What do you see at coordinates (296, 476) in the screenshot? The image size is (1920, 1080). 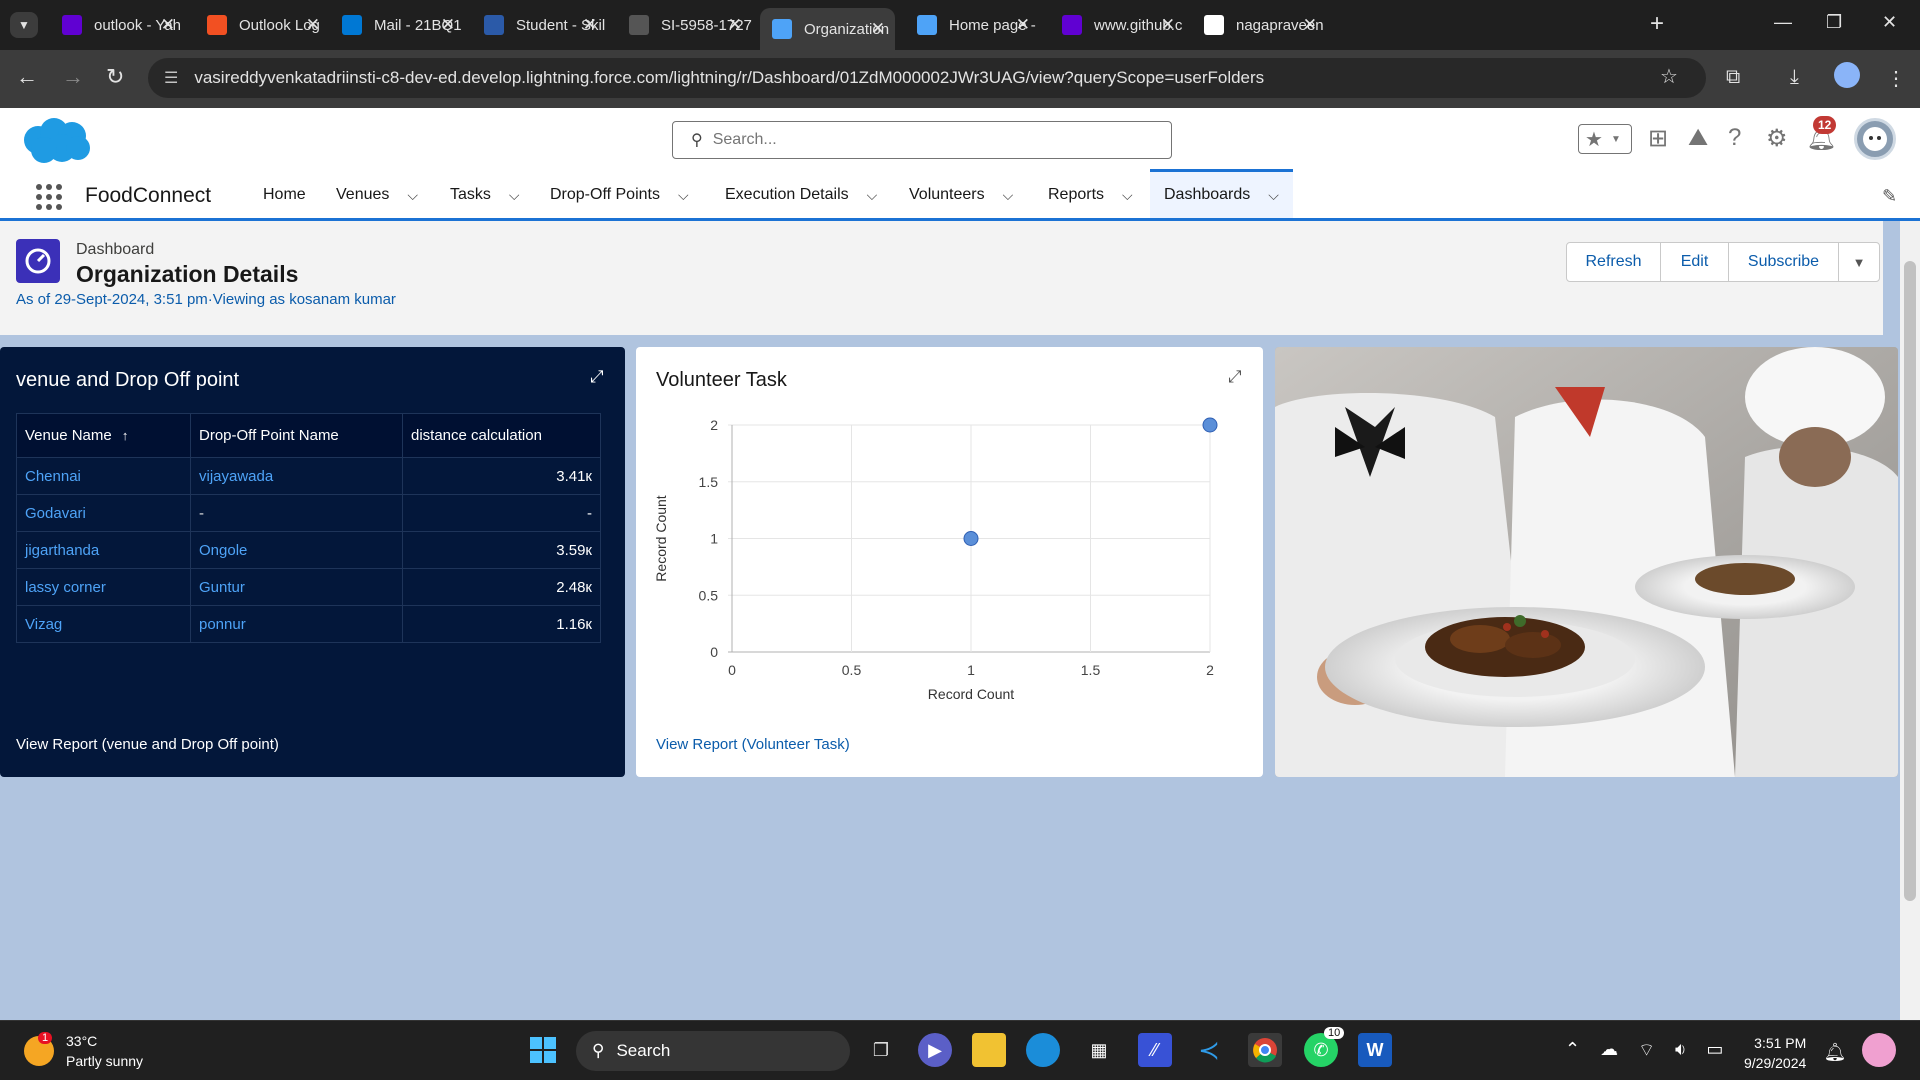 I see `drop-off-point-cell: vijayawada` at bounding box center [296, 476].